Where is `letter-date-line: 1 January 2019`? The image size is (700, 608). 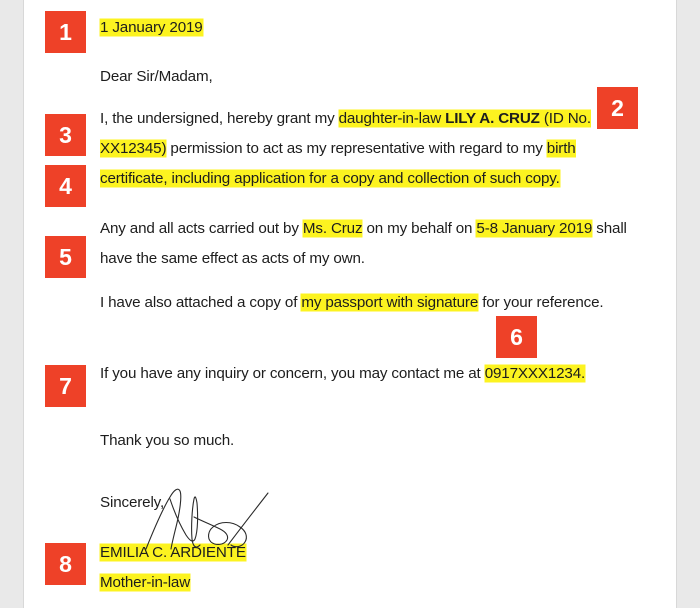 letter-date-line: 1 January 2019 is located at coordinates (370, 28).